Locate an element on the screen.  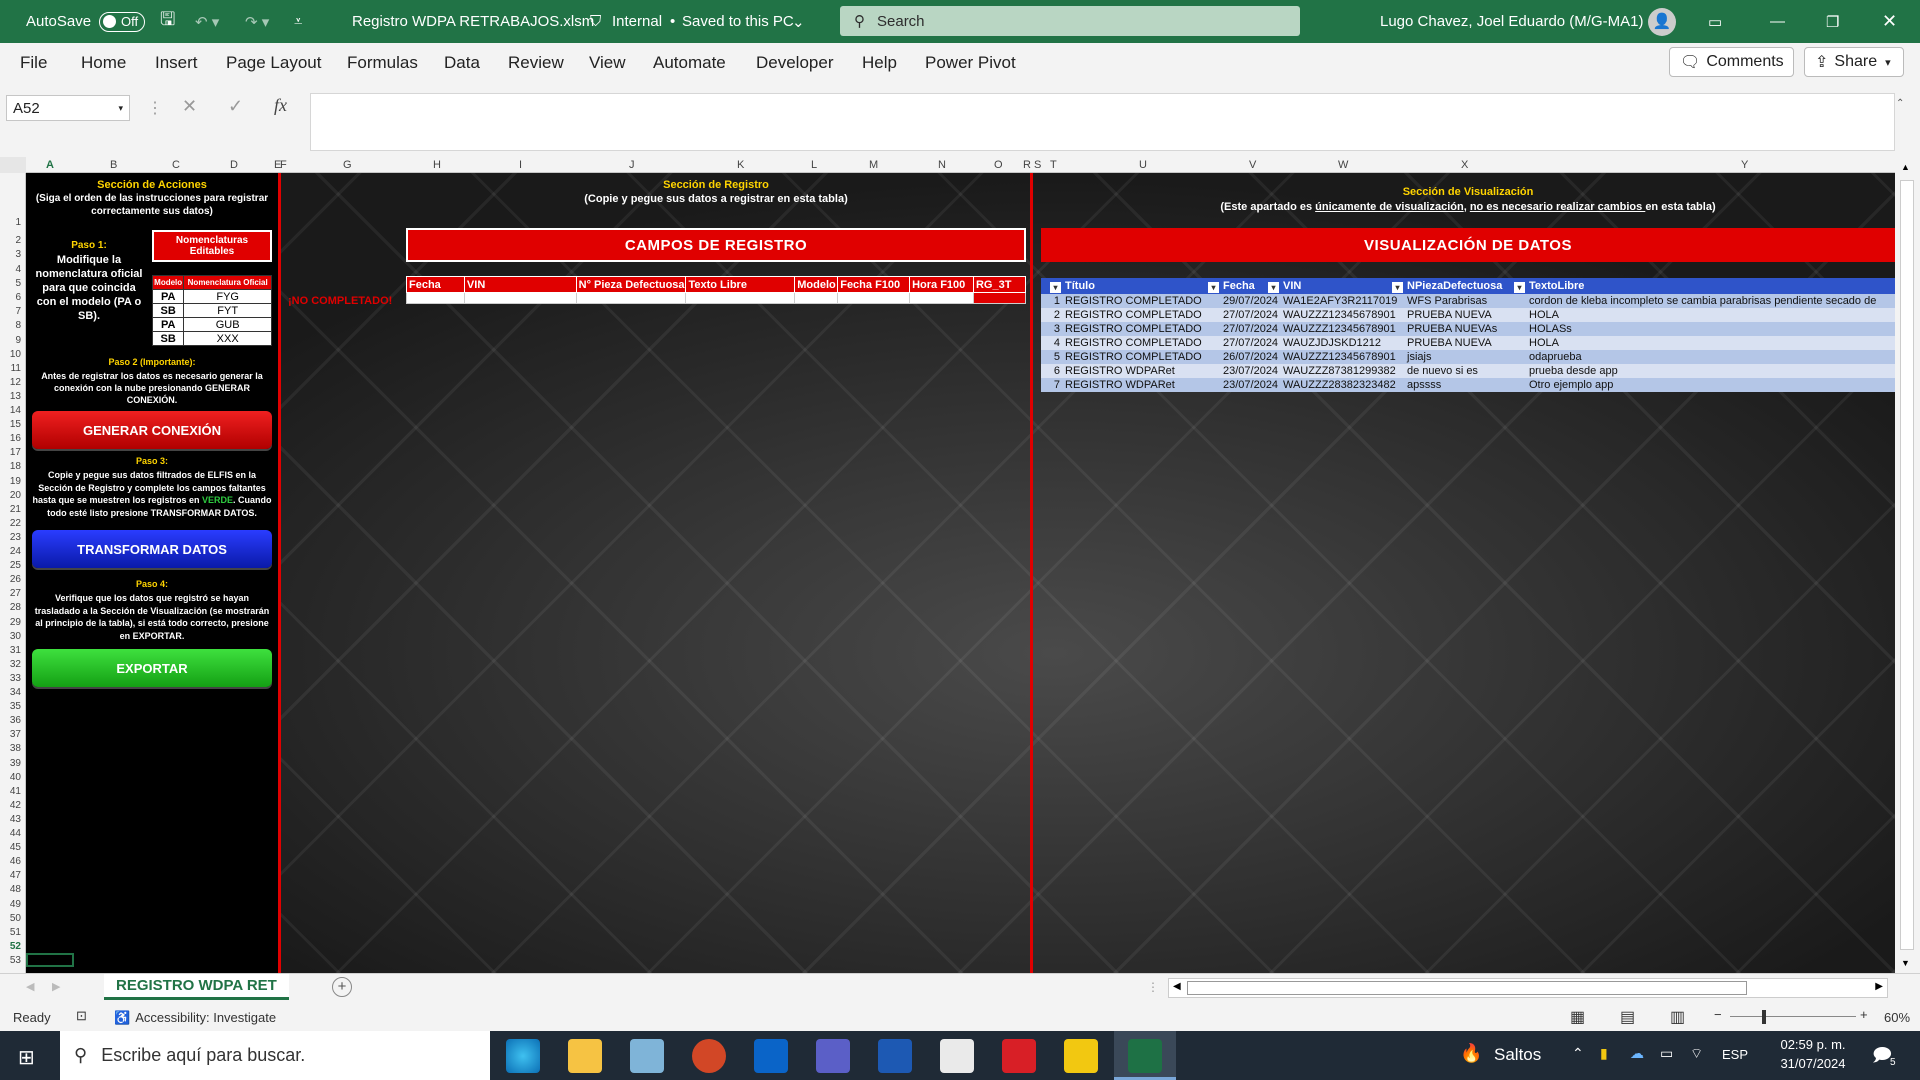
row-header: 12 is located at coordinates (15, 382).